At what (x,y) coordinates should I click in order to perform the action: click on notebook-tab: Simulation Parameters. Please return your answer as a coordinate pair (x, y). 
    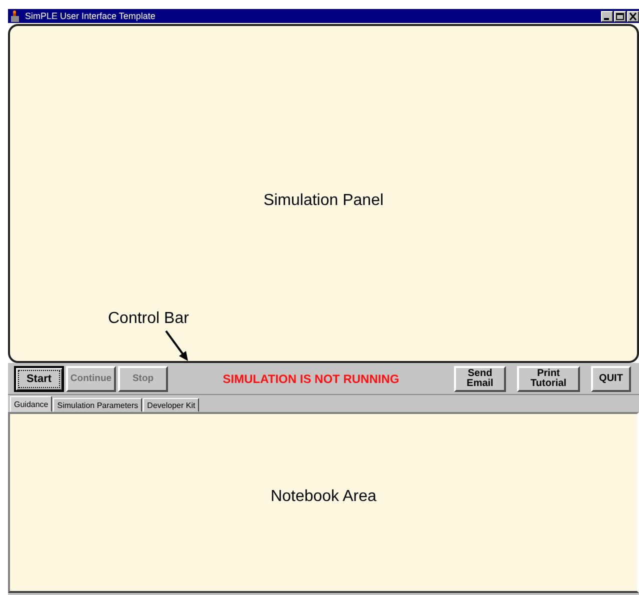
    Looking at the image, I should click on (97, 405).